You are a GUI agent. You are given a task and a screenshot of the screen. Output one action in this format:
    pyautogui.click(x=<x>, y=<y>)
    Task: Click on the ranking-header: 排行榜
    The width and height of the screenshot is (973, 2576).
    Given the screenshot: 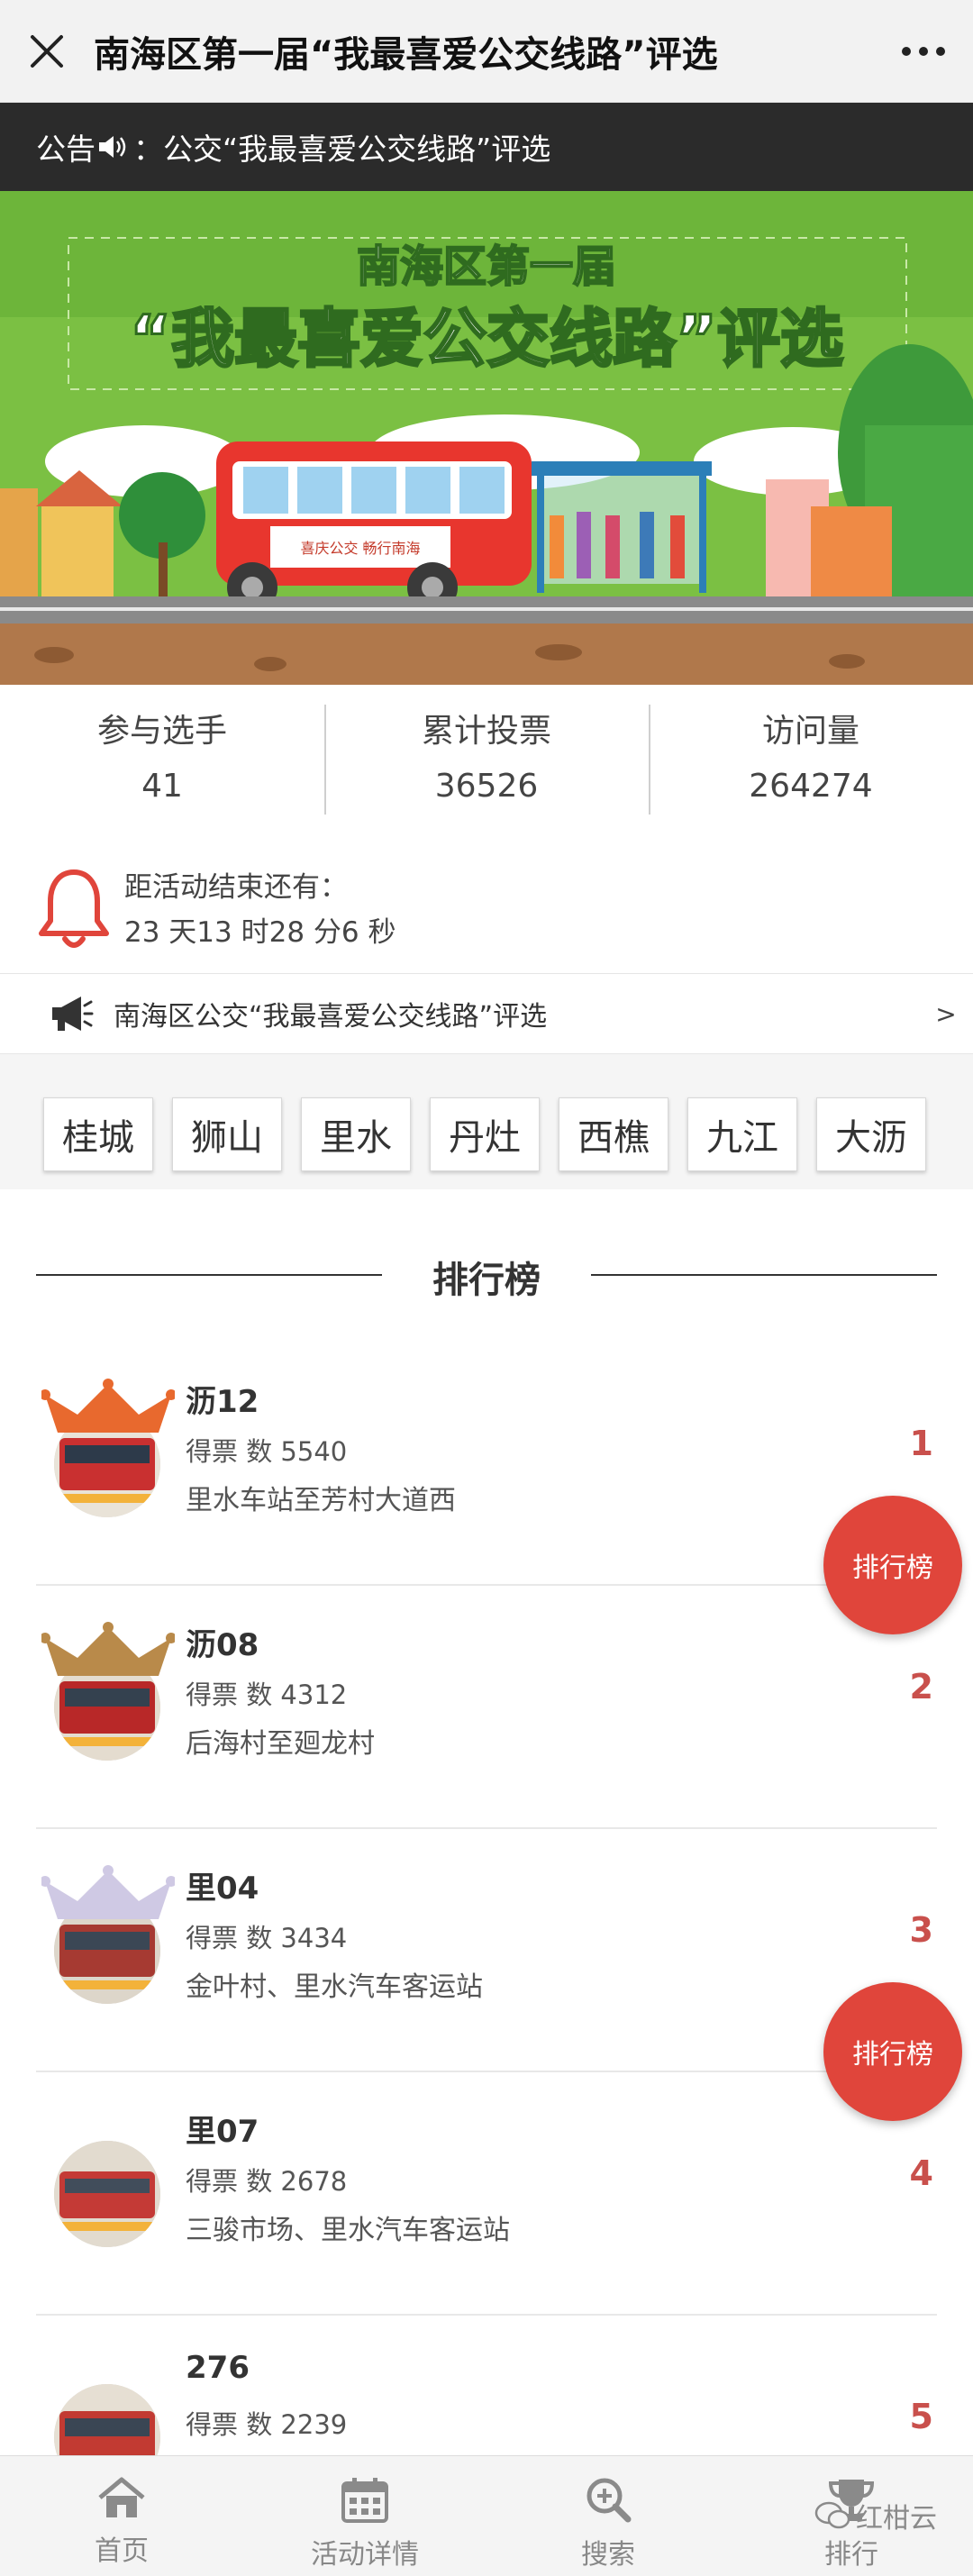 What is the action you would take?
    pyautogui.click(x=486, y=1274)
    